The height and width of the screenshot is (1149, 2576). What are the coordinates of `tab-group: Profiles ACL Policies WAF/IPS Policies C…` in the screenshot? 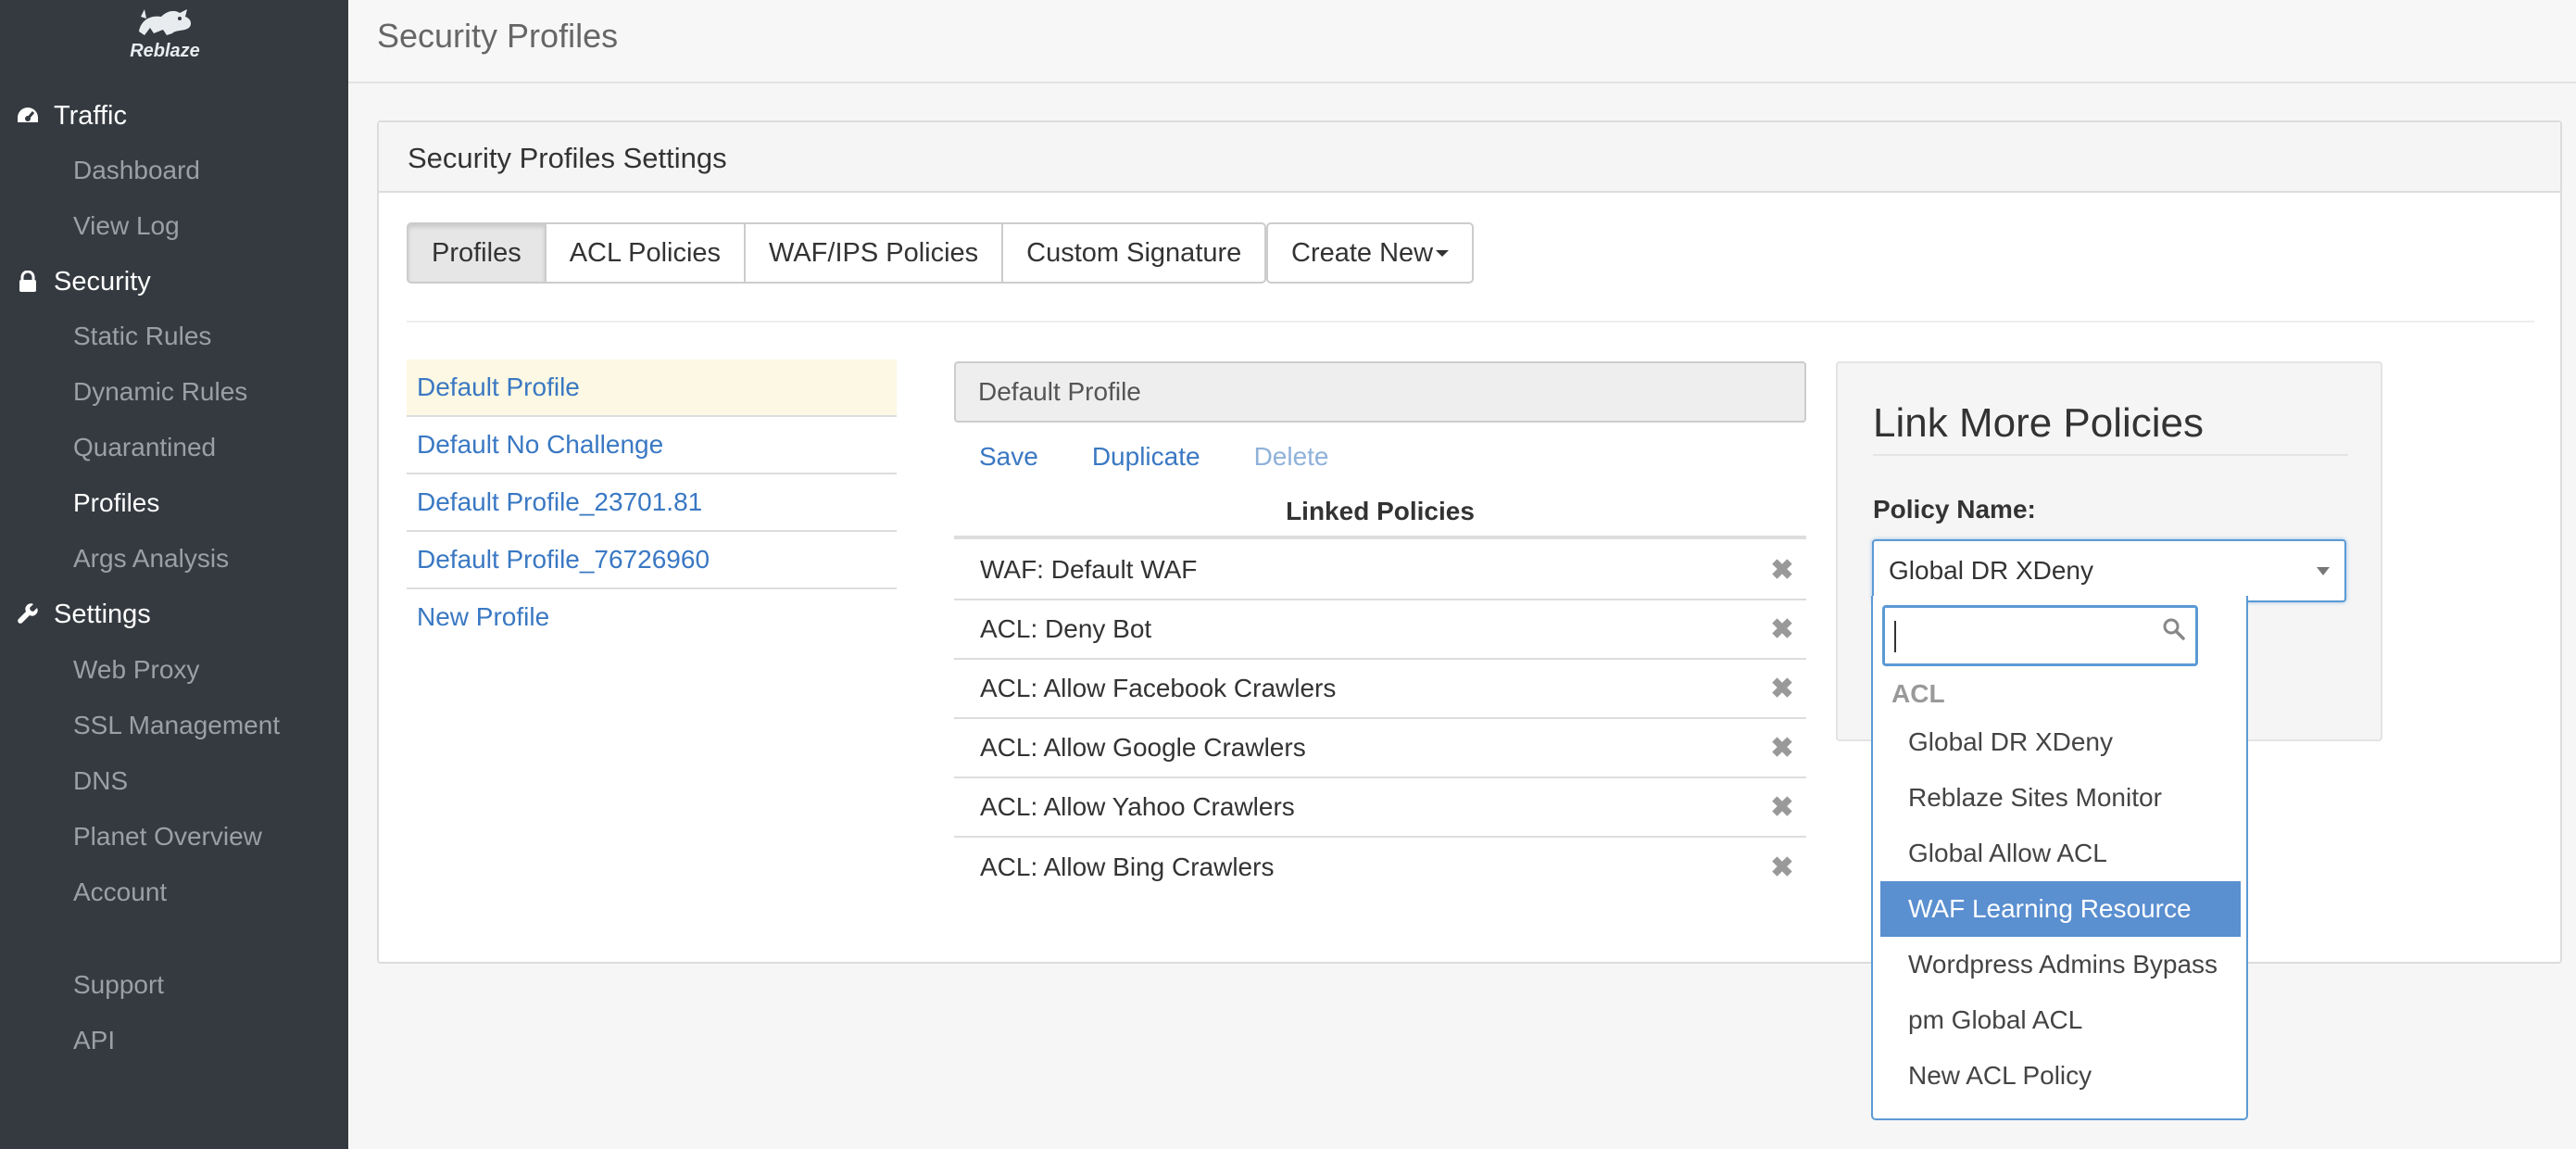 It's located at (837, 253).